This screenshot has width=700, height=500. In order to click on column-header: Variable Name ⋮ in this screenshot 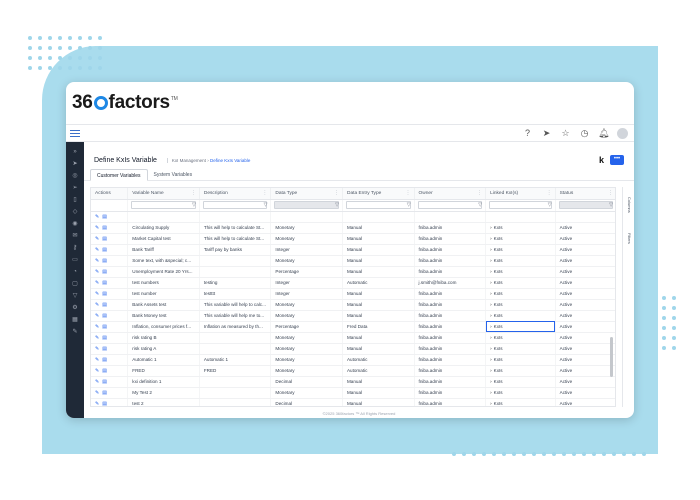, I will do `click(163, 194)`.